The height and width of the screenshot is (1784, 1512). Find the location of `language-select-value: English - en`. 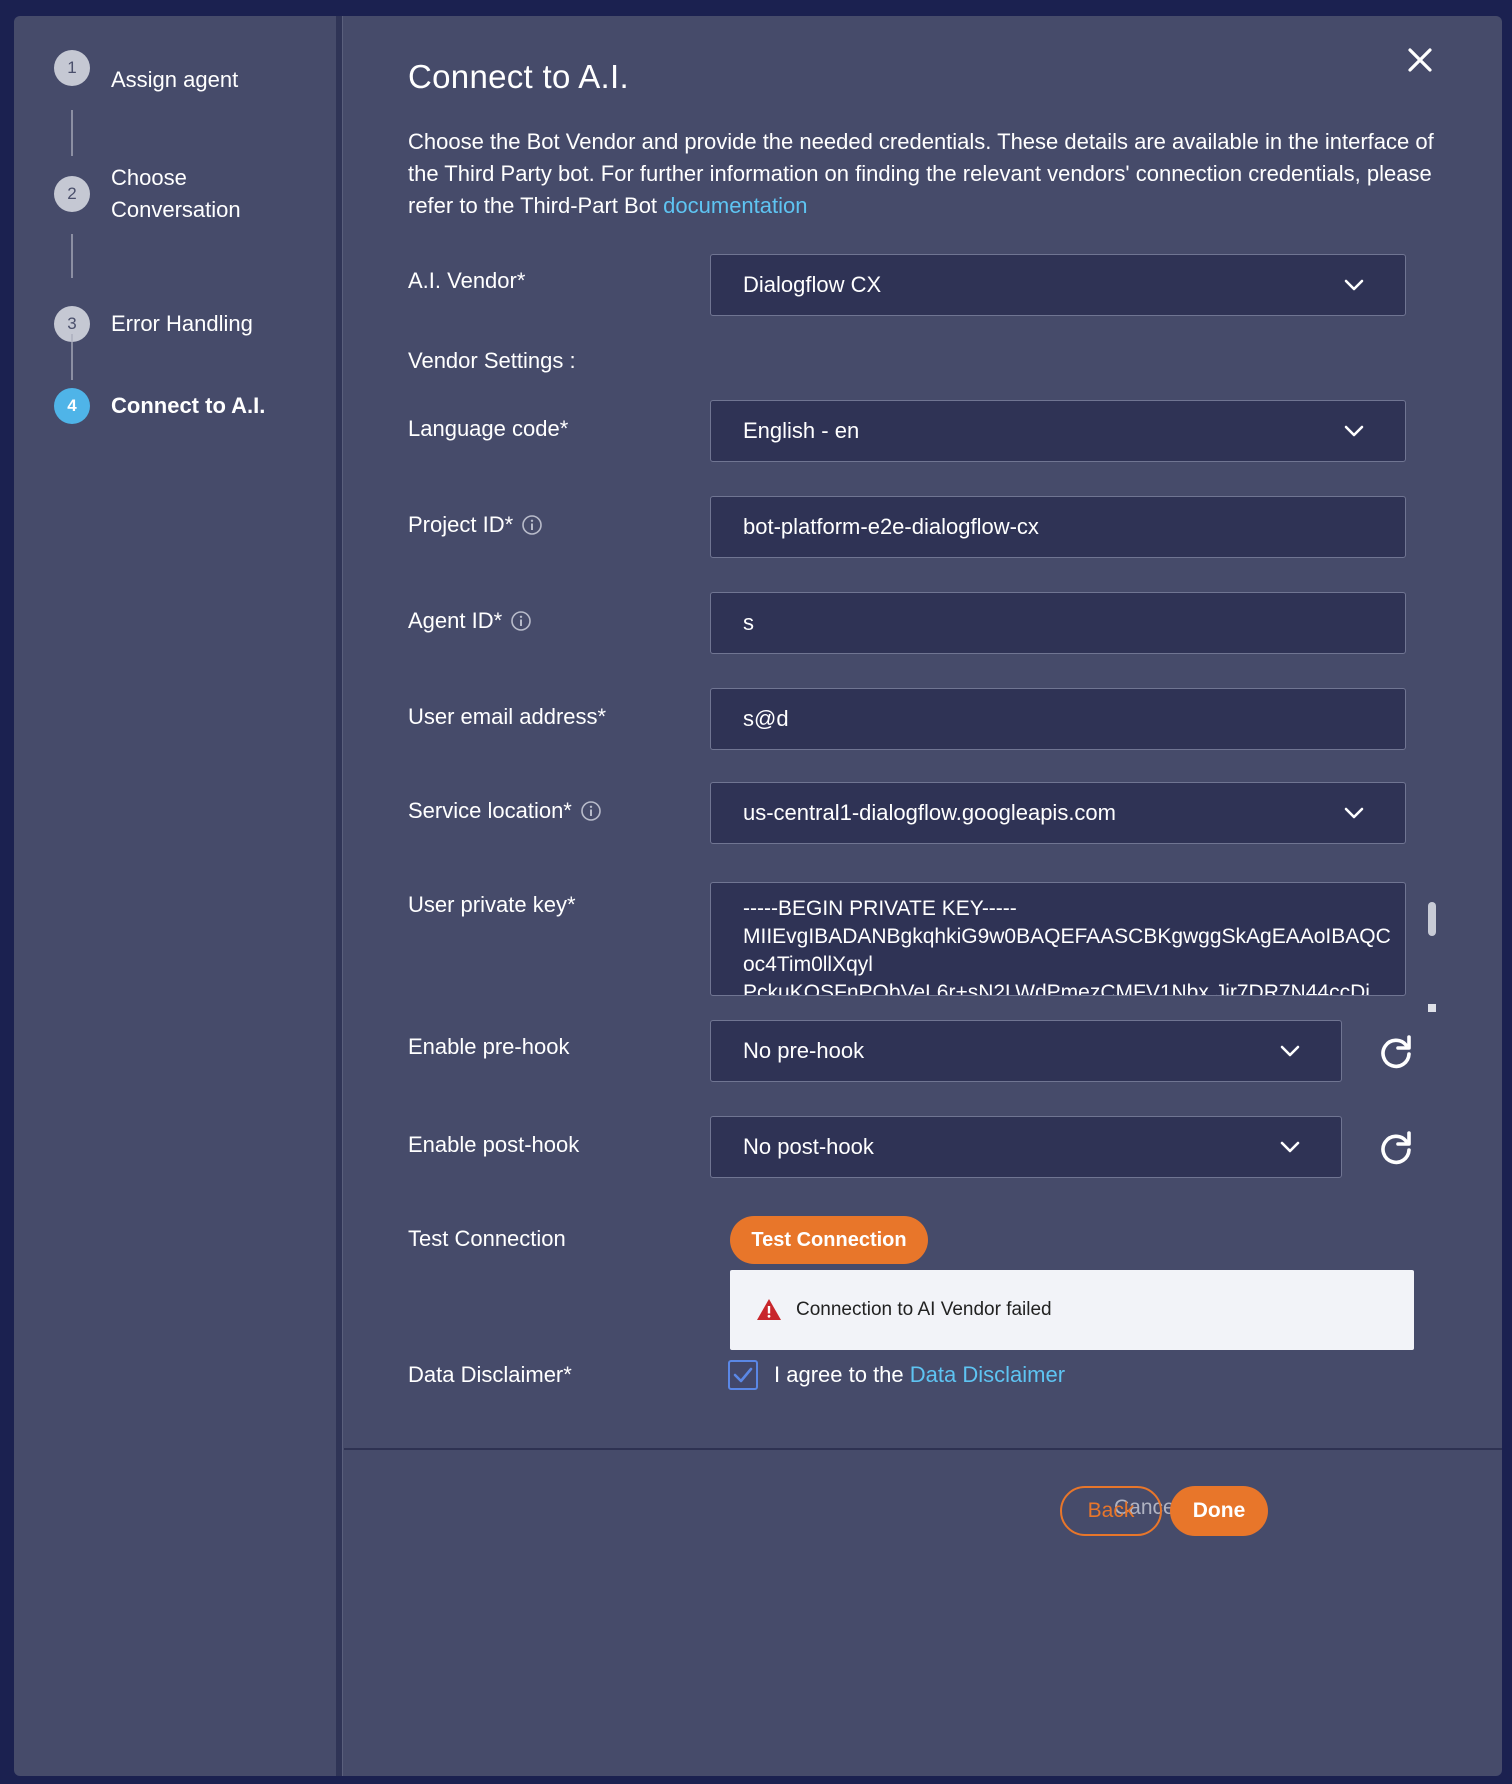

language-select-value: English - en is located at coordinates (801, 430).